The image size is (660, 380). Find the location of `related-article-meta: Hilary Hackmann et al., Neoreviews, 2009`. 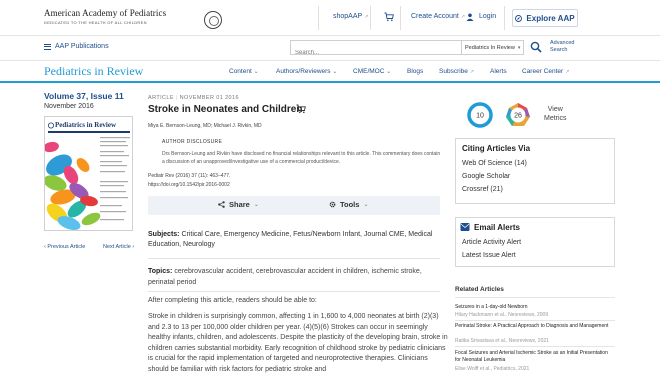

related-article-meta: Hilary Hackmann et al., Neoreviews, 2009 is located at coordinates (502, 315).